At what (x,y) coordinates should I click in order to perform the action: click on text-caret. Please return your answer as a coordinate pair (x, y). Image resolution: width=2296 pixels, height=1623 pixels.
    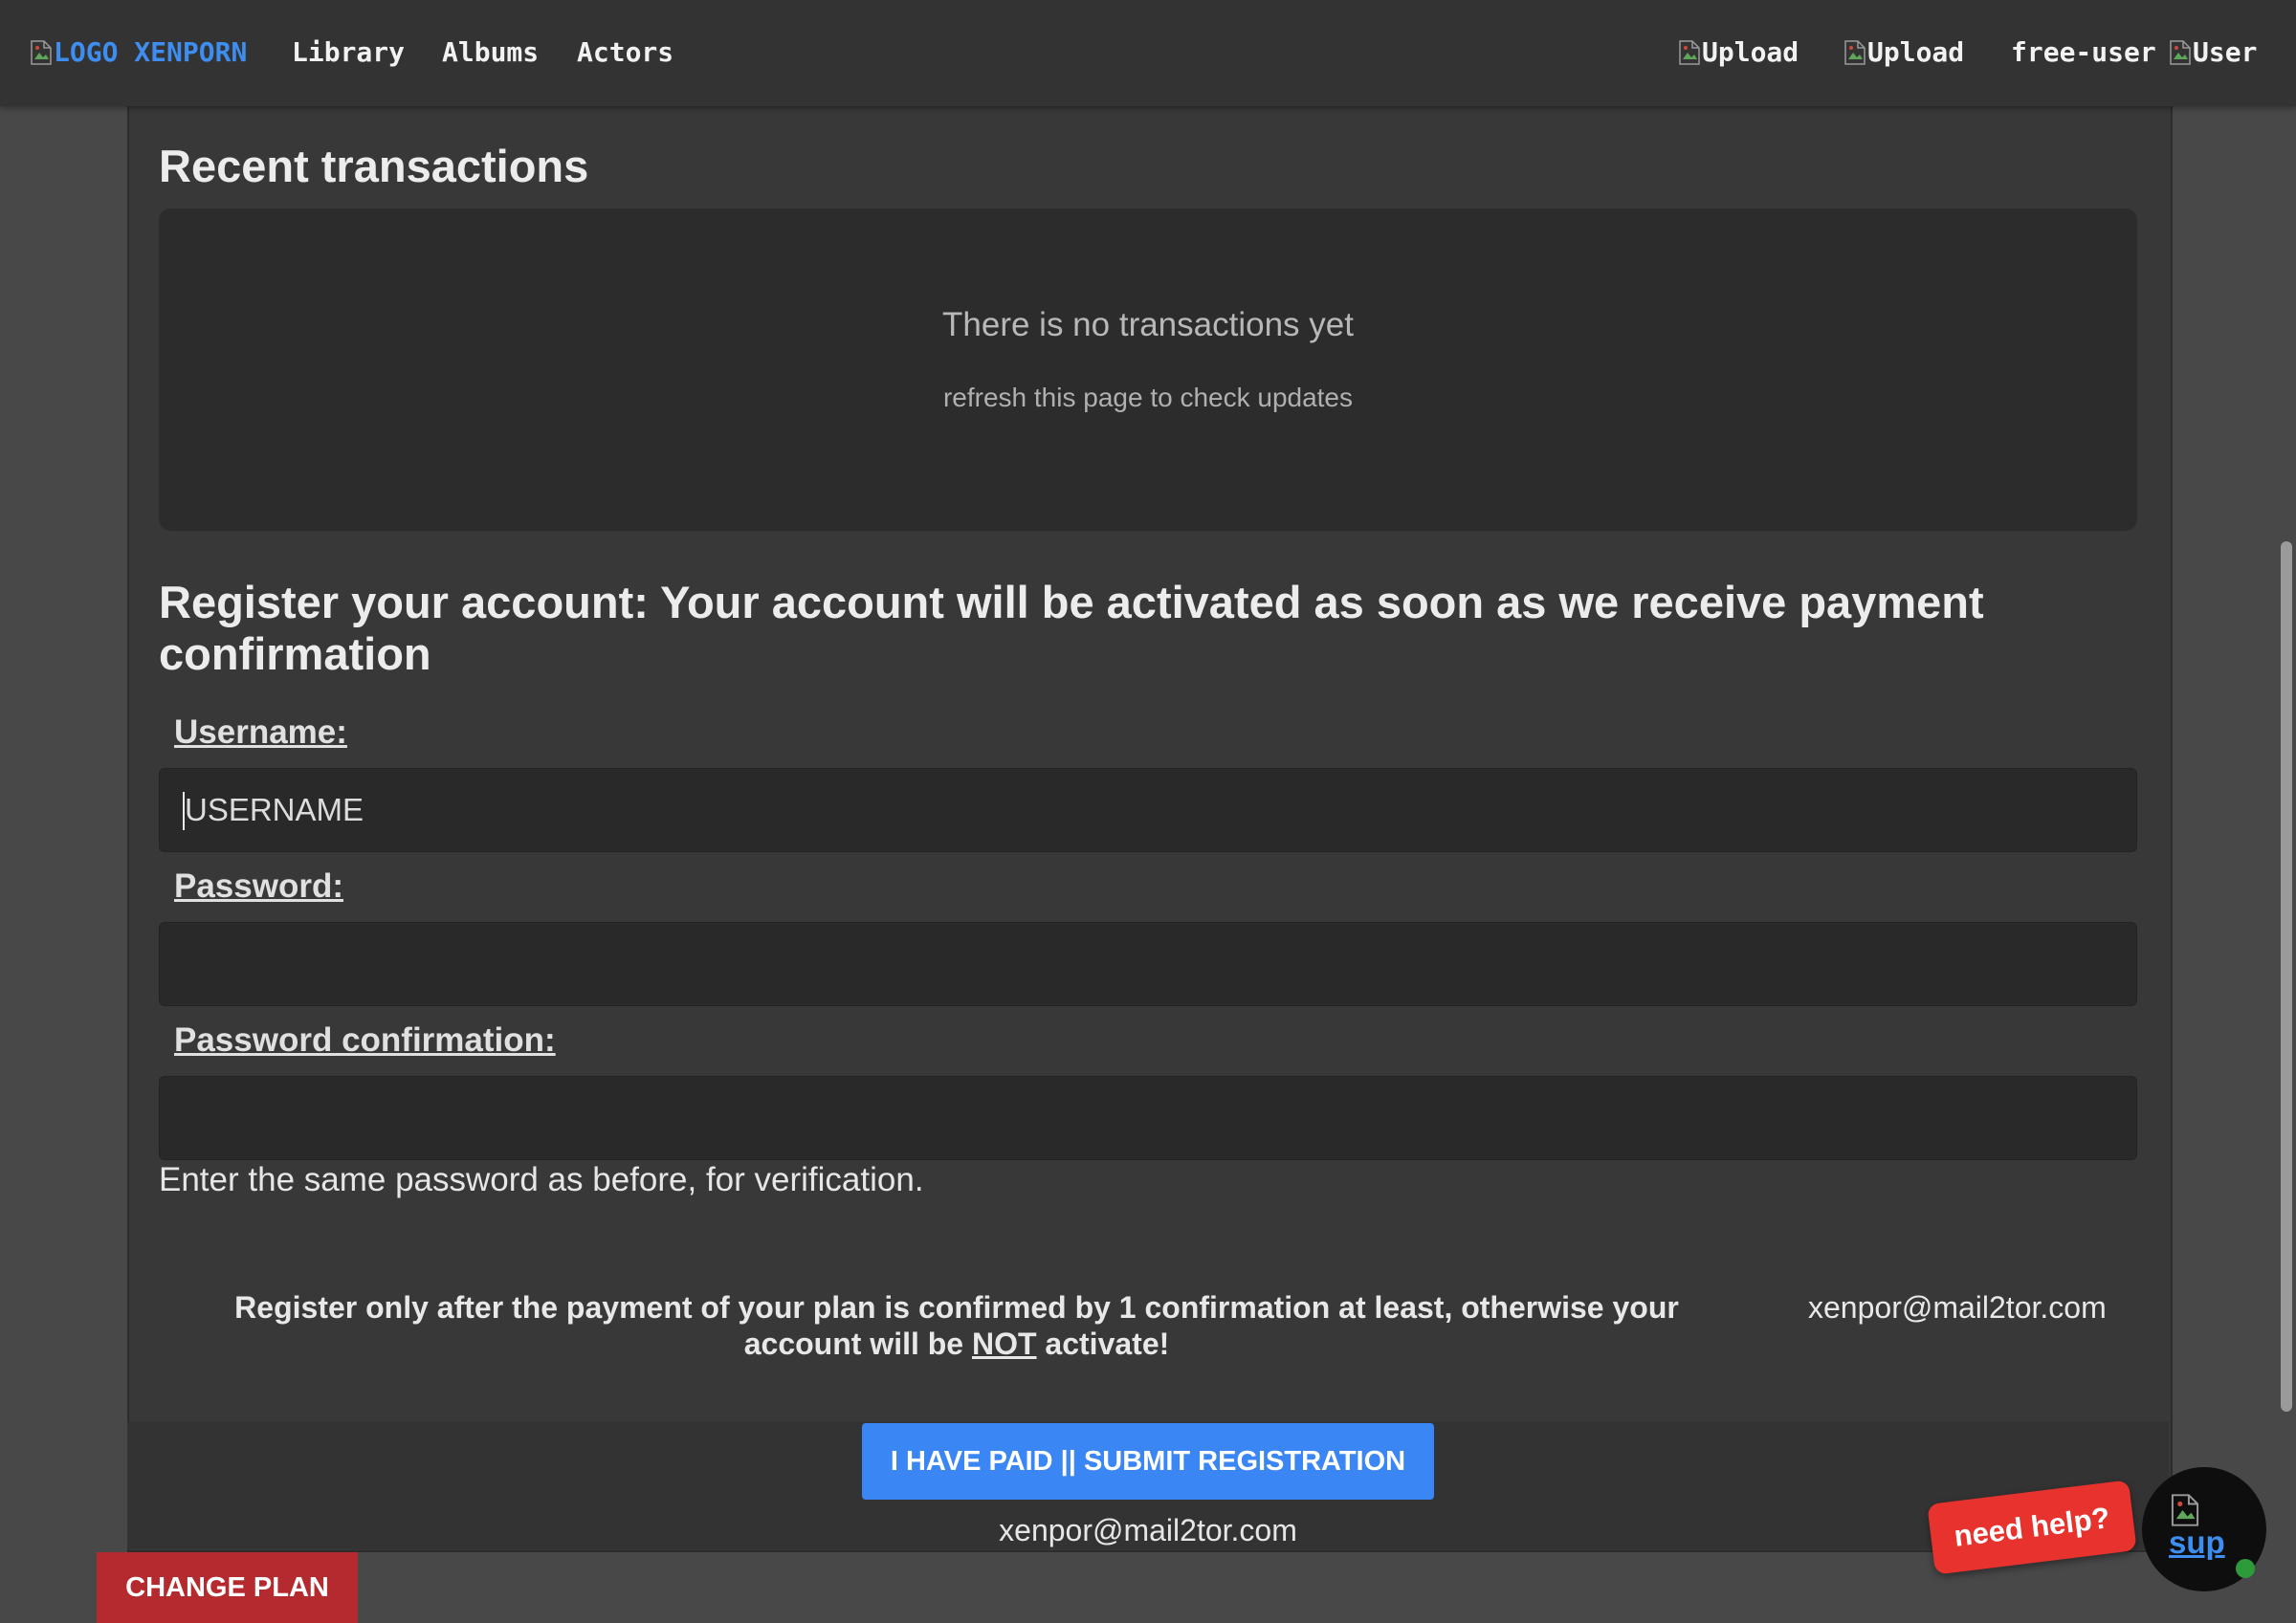
    Looking at the image, I should click on (184, 811).